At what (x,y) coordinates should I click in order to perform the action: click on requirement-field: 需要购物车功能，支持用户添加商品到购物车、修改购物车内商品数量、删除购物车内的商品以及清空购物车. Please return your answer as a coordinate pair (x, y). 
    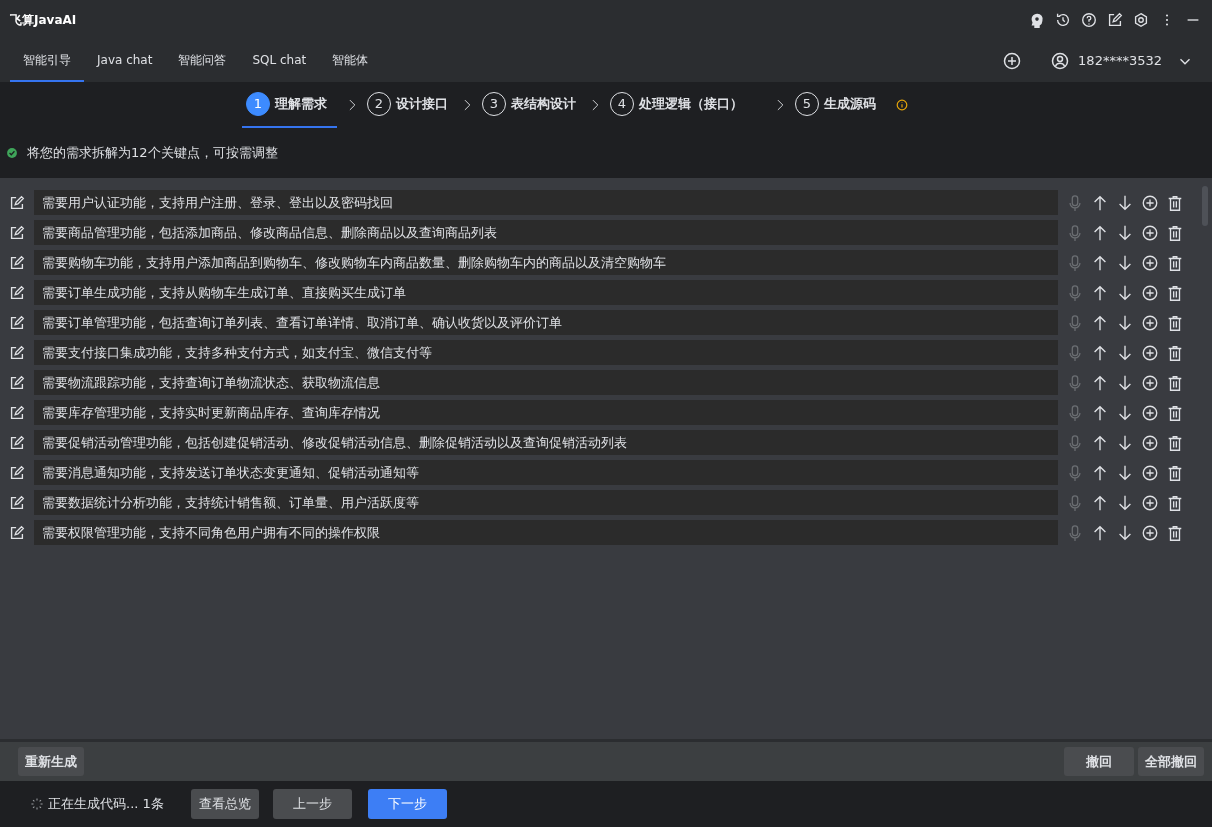
    Looking at the image, I should click on (546, 262).